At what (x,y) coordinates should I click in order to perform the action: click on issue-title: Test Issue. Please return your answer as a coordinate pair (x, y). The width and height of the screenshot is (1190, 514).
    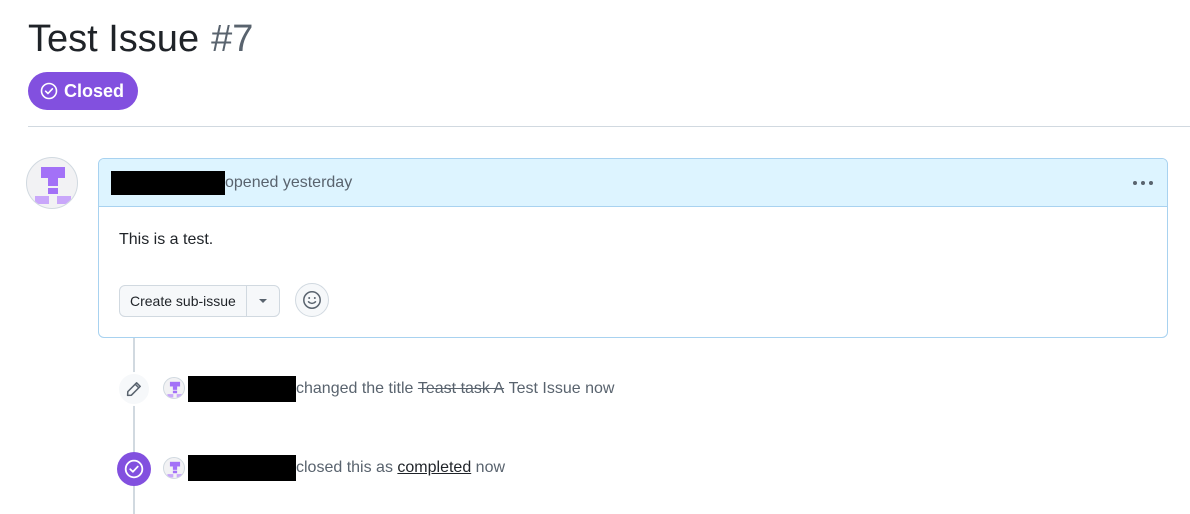
    Looking at the image, I should click on (114, 39).